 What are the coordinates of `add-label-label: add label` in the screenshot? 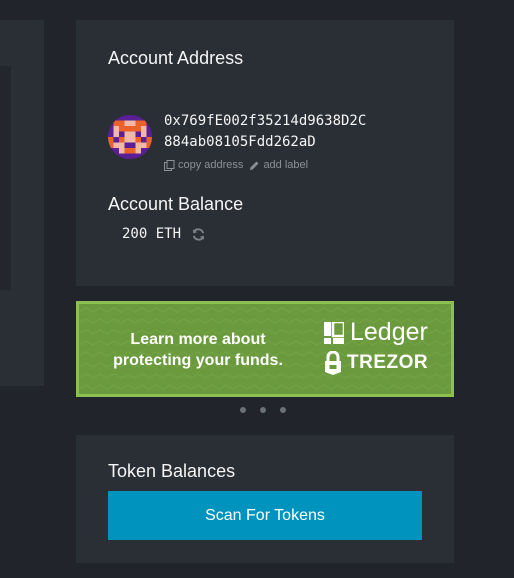 It's located at (286, 165).